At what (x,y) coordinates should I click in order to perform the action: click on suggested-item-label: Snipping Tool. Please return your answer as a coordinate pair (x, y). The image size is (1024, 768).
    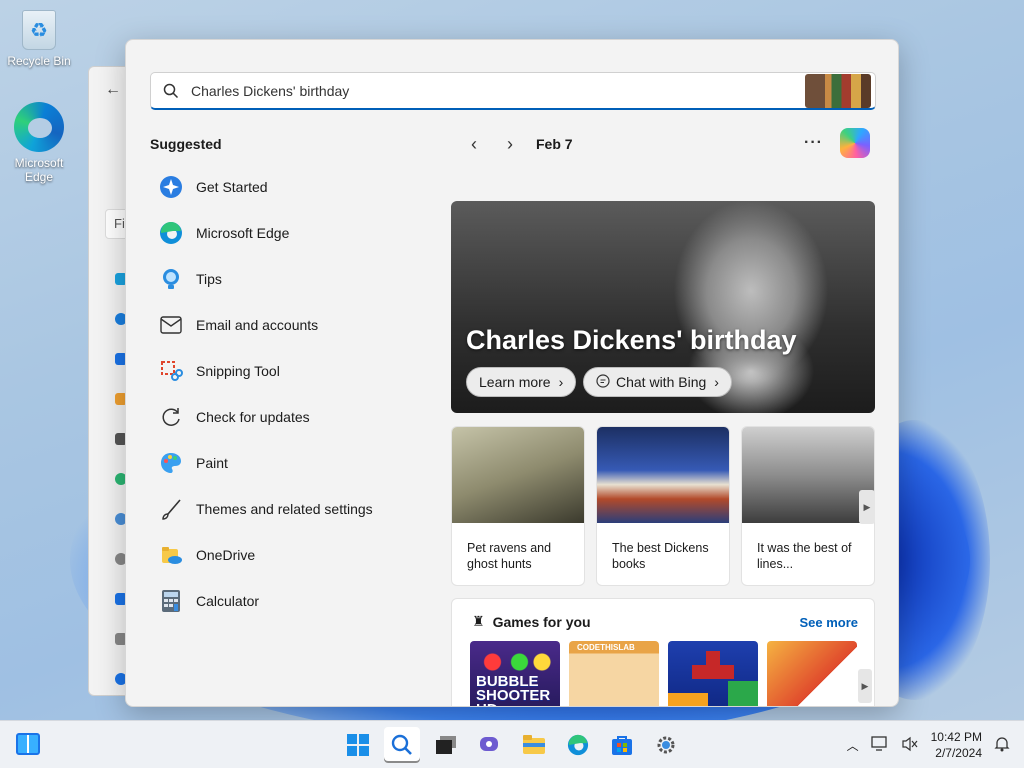
    Looking at the image, I should click on (238, 371).